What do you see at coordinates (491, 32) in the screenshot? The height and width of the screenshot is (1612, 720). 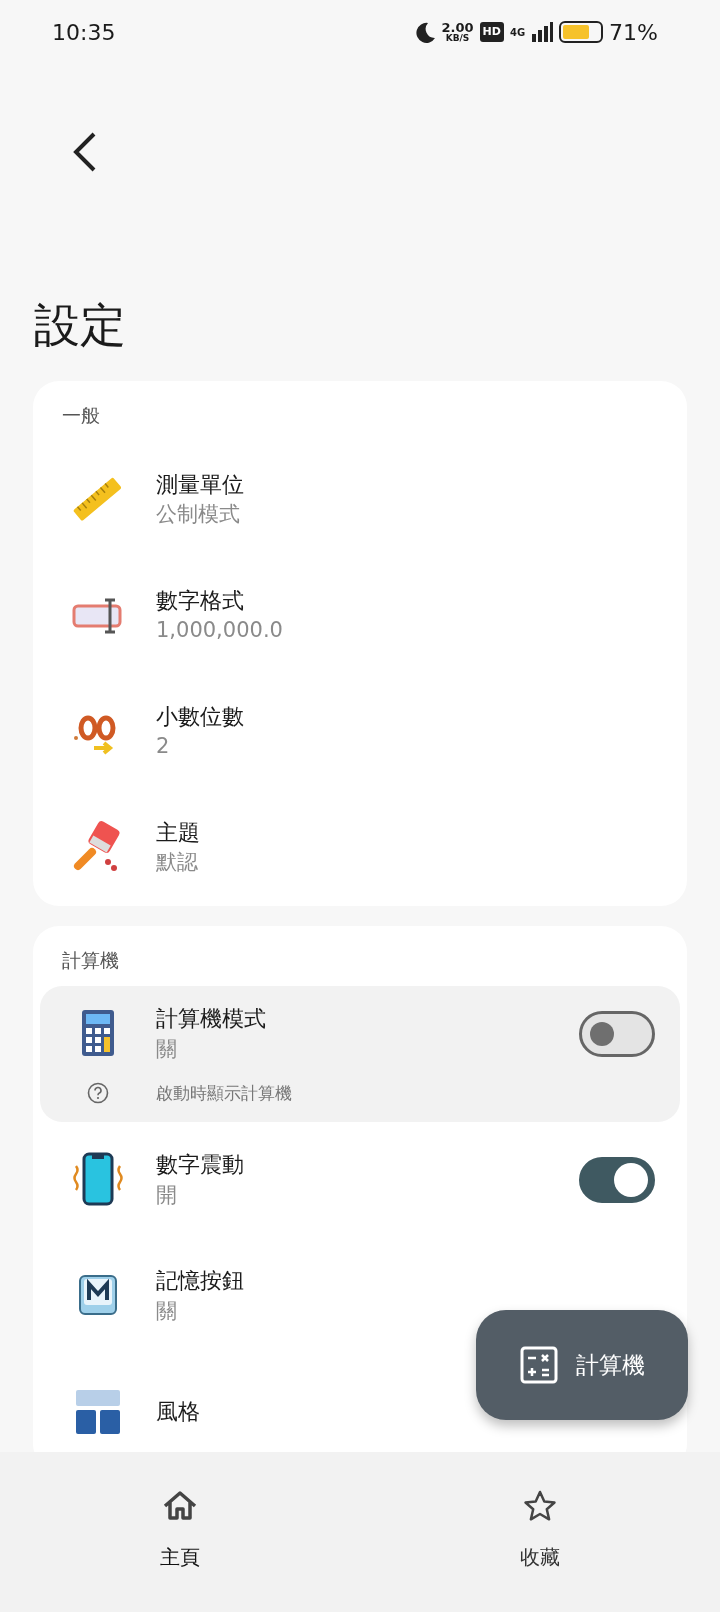 I see `hd-badge: HD` at bounding box center [491, 32].